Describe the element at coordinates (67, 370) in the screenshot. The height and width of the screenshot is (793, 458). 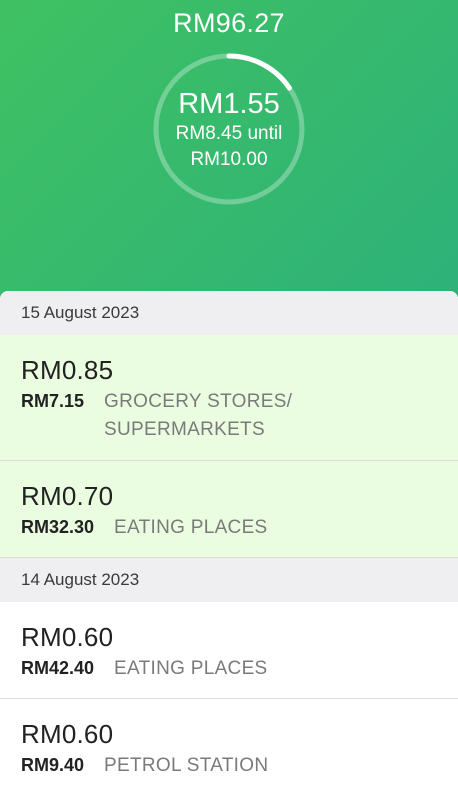
I see `transaction-cashback: RM0.85` at that location.